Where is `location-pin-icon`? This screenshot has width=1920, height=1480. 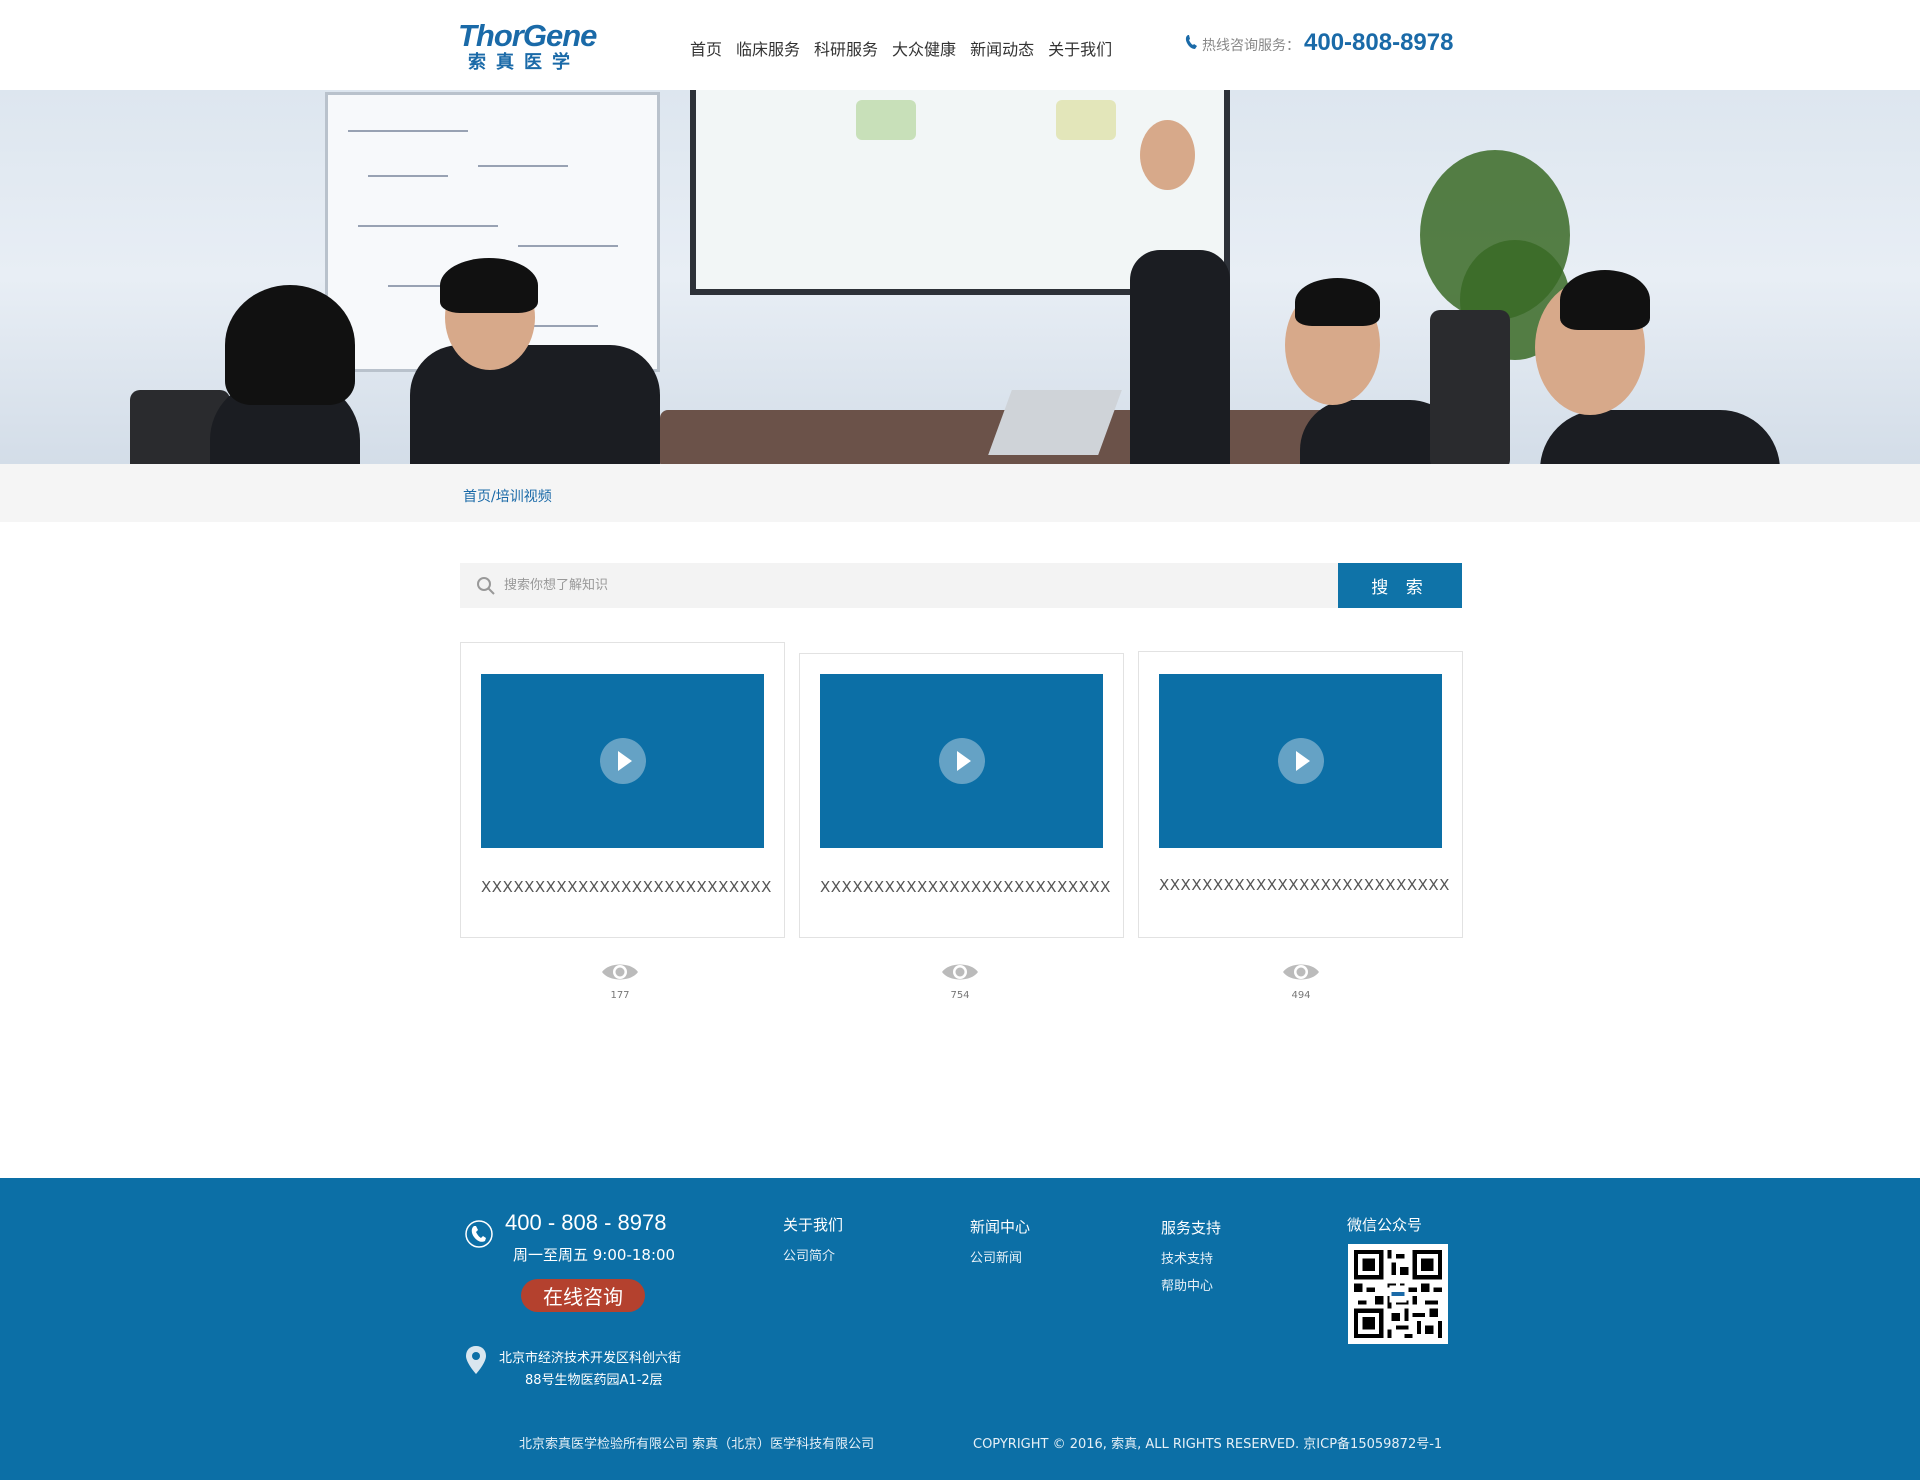 location-pin-icon is located at coordinates (476, 1360).